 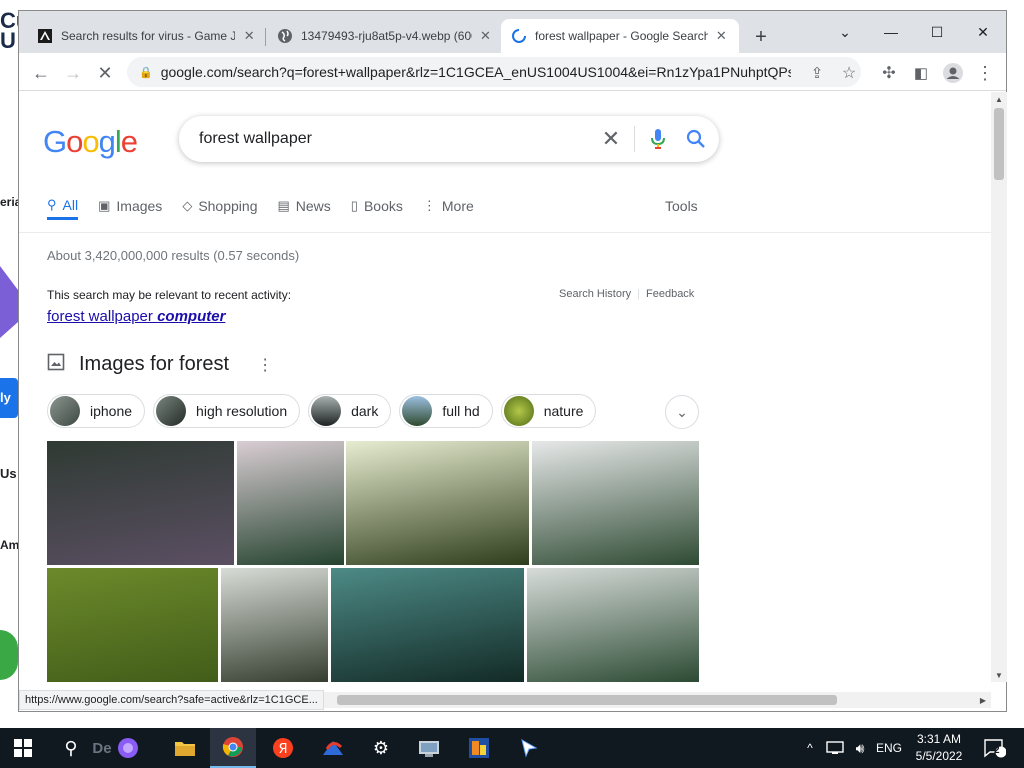 I want to click on tab-title: 13479493-rju8at5p-v4.webp (600, so click(x=386, y=36).